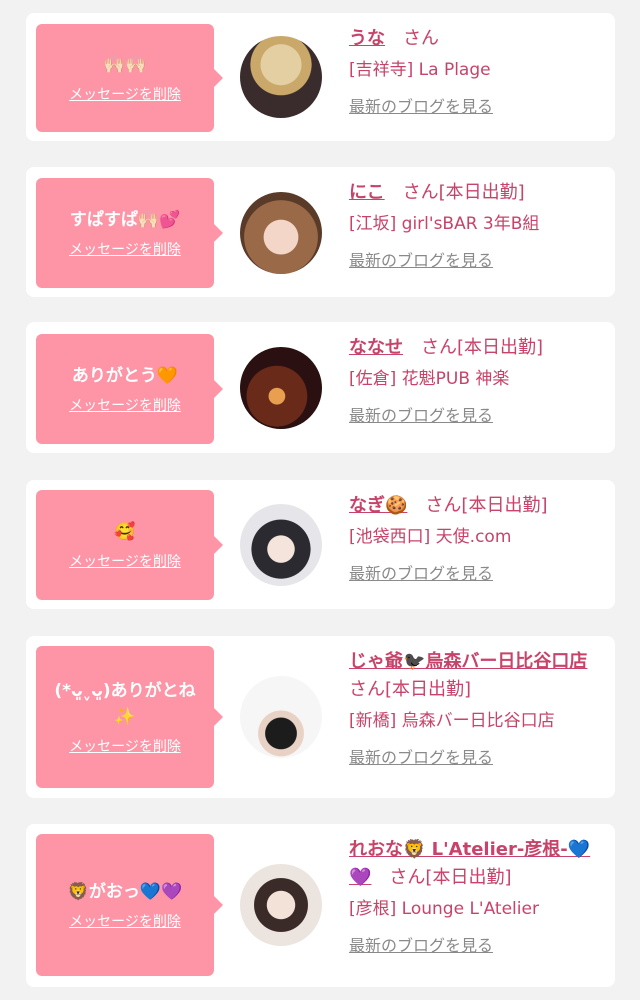 The height and width of the screenshot is (1000, 640). What do you see at coordinates (444, 224) in the screenshot?
I see `shop-info: [江坂] girl'sBAR 3年B組` at bounding box center [444, 224].